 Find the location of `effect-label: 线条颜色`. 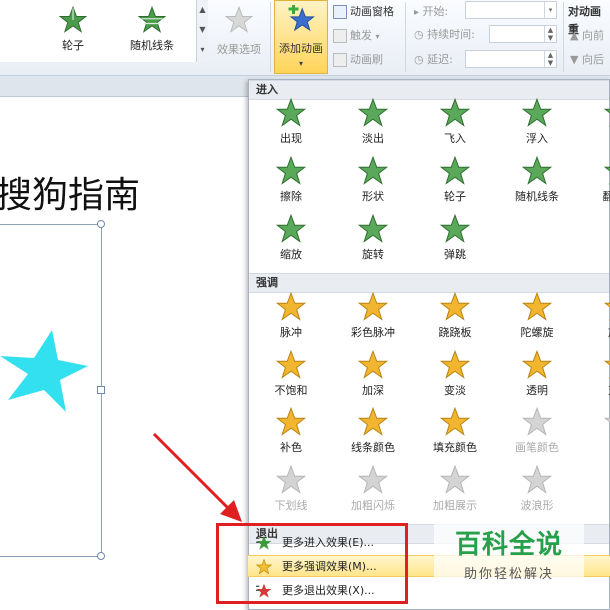

effect-label: 线条颜色 is located at coordinates (373, 447).